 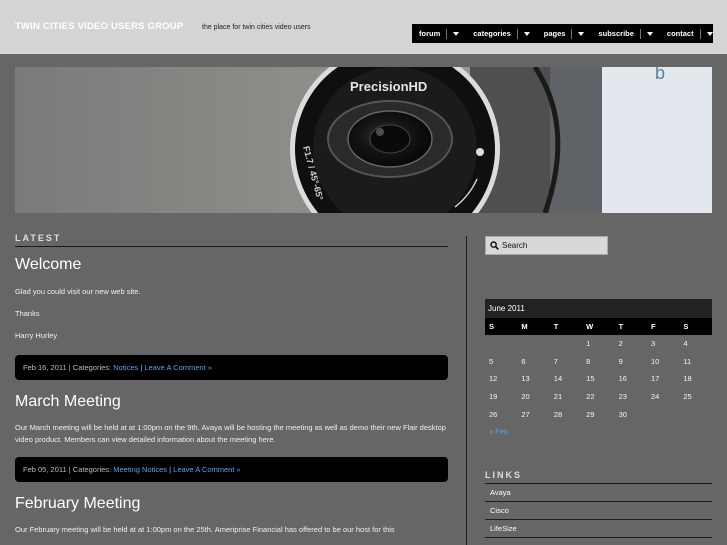 I want to click on link-lifesize: LifeSize, so click(x=598, y=529).